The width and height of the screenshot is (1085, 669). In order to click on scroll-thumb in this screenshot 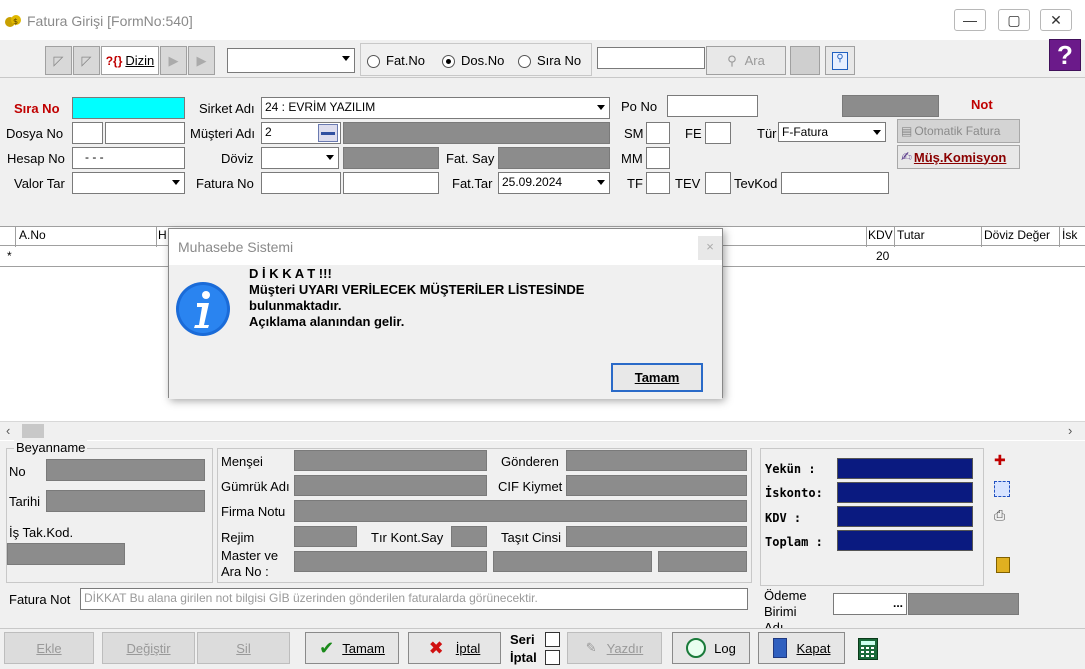, I will do `click(33, 431)`.